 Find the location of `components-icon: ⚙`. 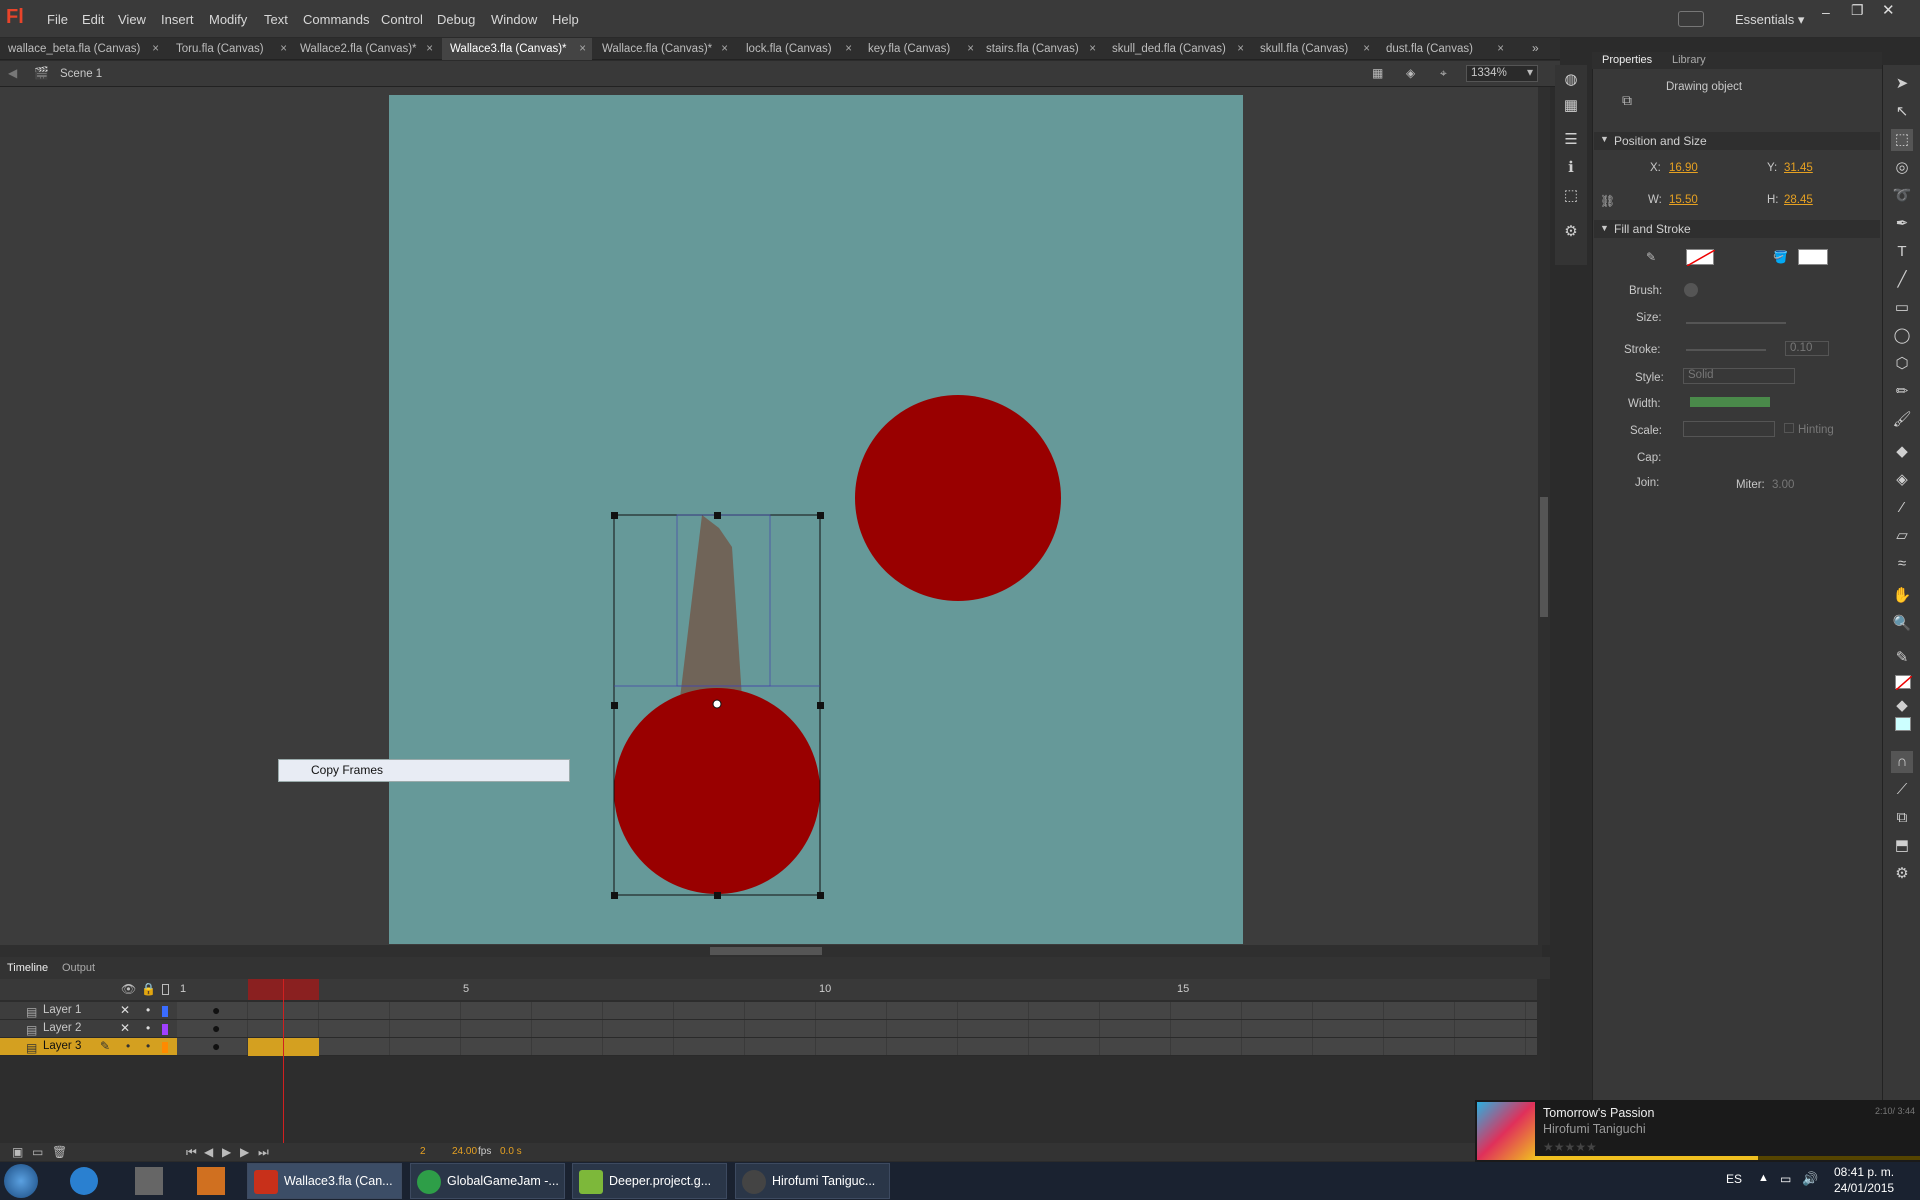

components-icon: ⚙ is located at coordinates (1571, 232).